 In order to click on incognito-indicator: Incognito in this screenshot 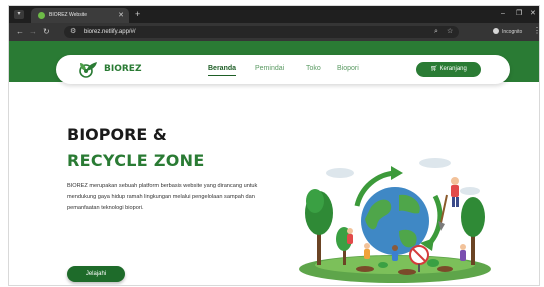, I will do `click(507, 32)`.